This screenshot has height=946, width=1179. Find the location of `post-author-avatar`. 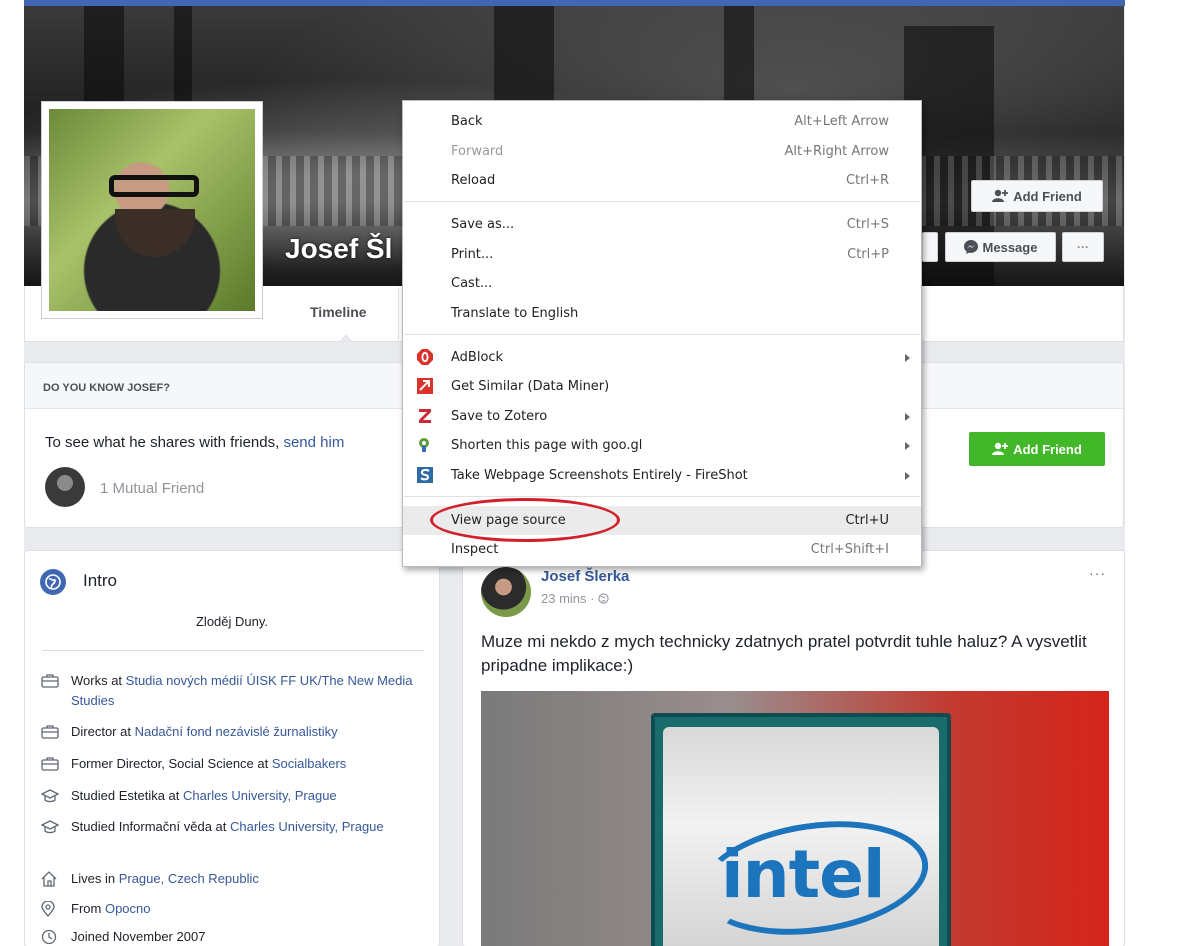

post-author-avatar is located at coordinates (506, 592).